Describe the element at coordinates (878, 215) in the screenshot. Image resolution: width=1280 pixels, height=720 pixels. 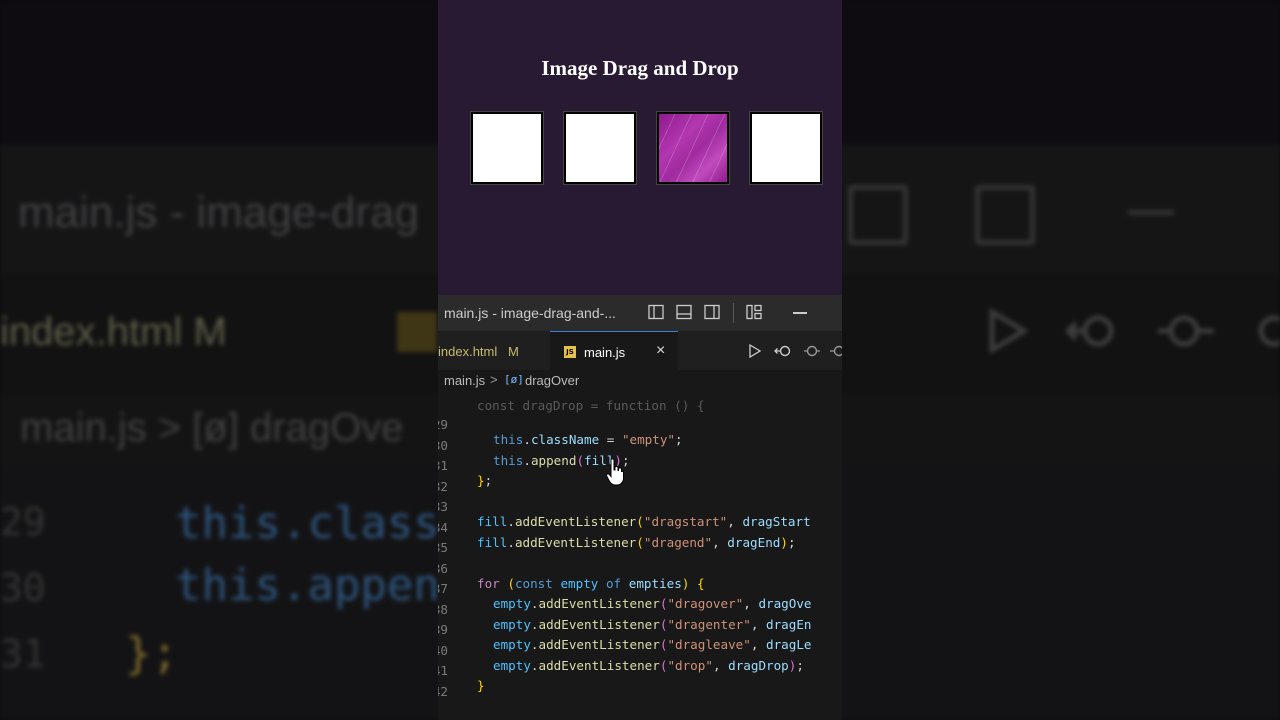
I see `bg-layout-icon` at that location.